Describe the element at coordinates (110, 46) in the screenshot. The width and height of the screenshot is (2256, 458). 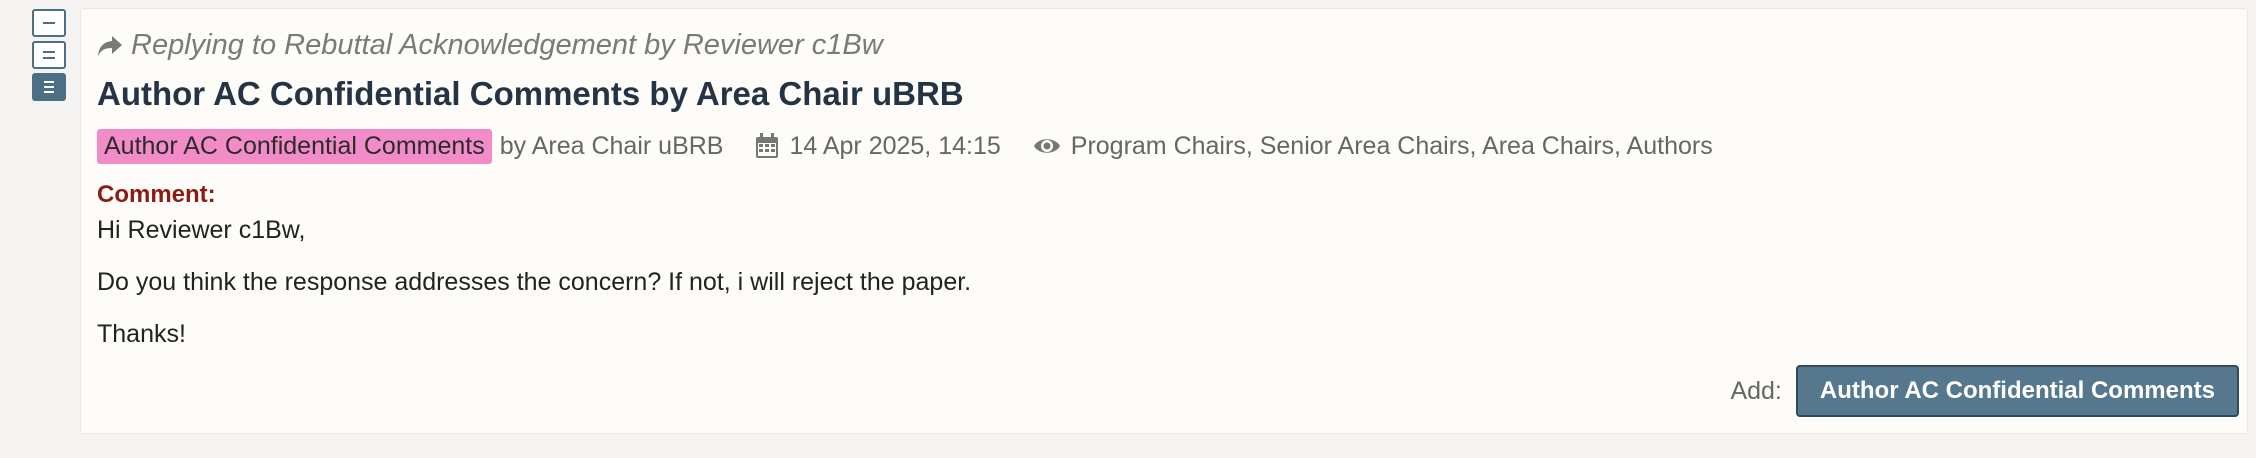
I see `share-arrow-icon` at that location.